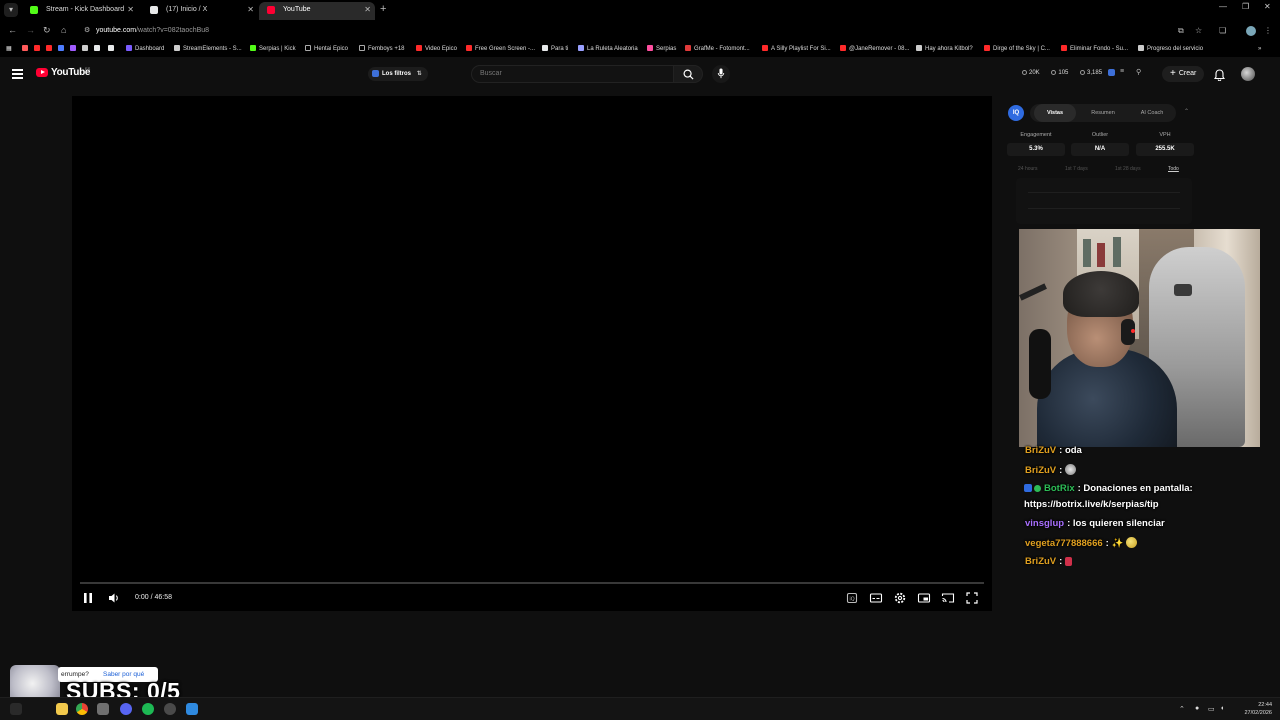 The height and width of the screenshot is (720, 1280). What do you see at coordinates (317, 11) in the screenshot?
I see `browser-tab-youtube: YouTube ✕` at bounding box center [317, 11].